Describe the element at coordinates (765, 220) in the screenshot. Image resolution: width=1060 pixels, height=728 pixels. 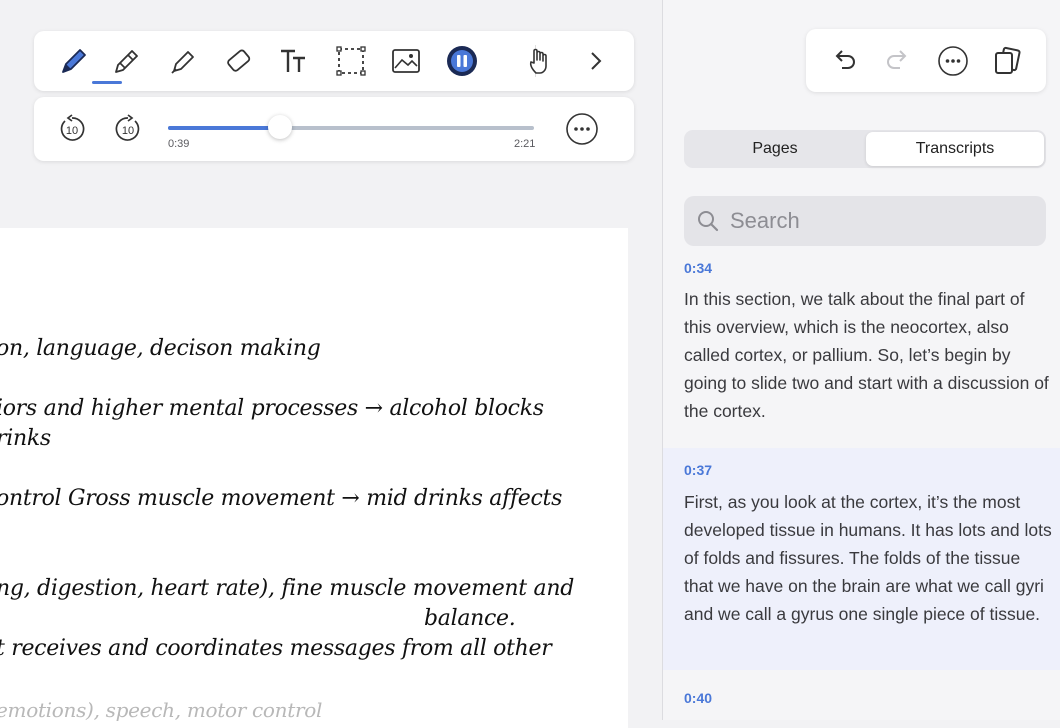
I see `search-placeholder: Search` at that location.